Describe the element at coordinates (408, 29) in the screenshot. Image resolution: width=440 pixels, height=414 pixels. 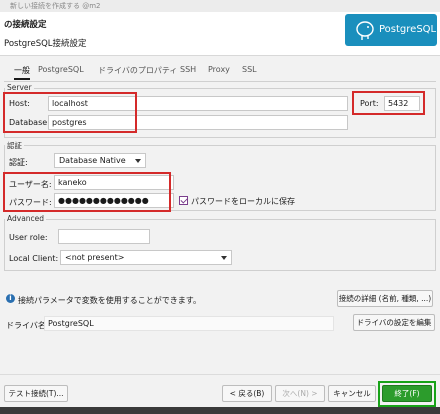
I see `logo-text: PostgreSQL` at that location.